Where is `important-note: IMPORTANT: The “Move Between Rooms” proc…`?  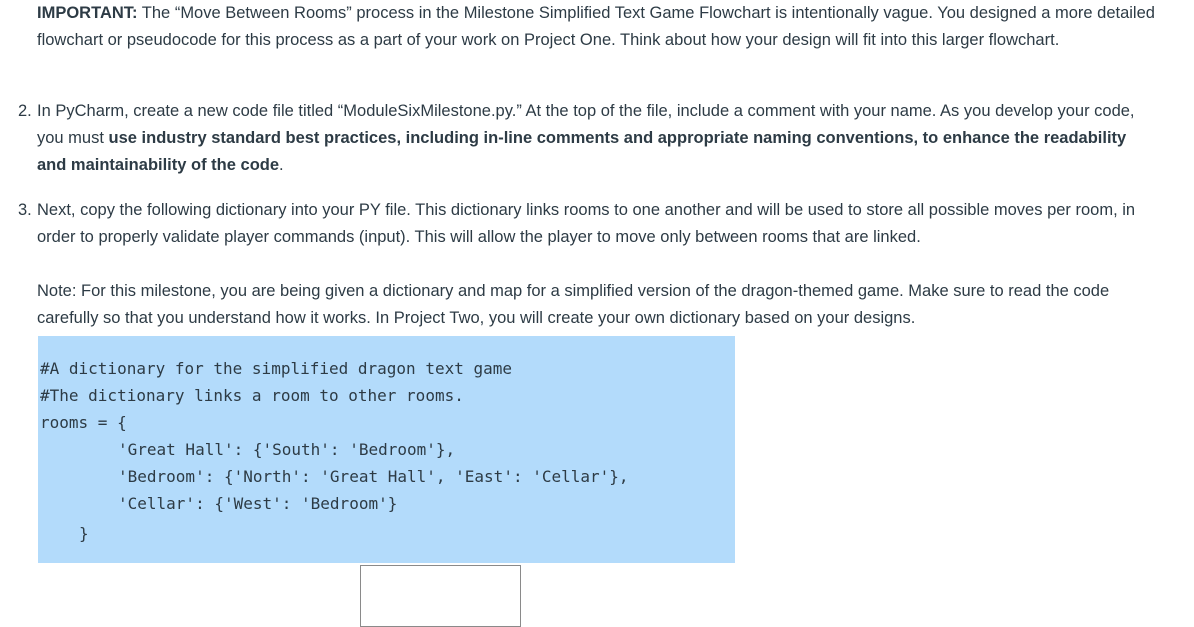 important-note: IMPORTANT: The “Move Between Rooms” proc… is located at coordinates (597, 27).